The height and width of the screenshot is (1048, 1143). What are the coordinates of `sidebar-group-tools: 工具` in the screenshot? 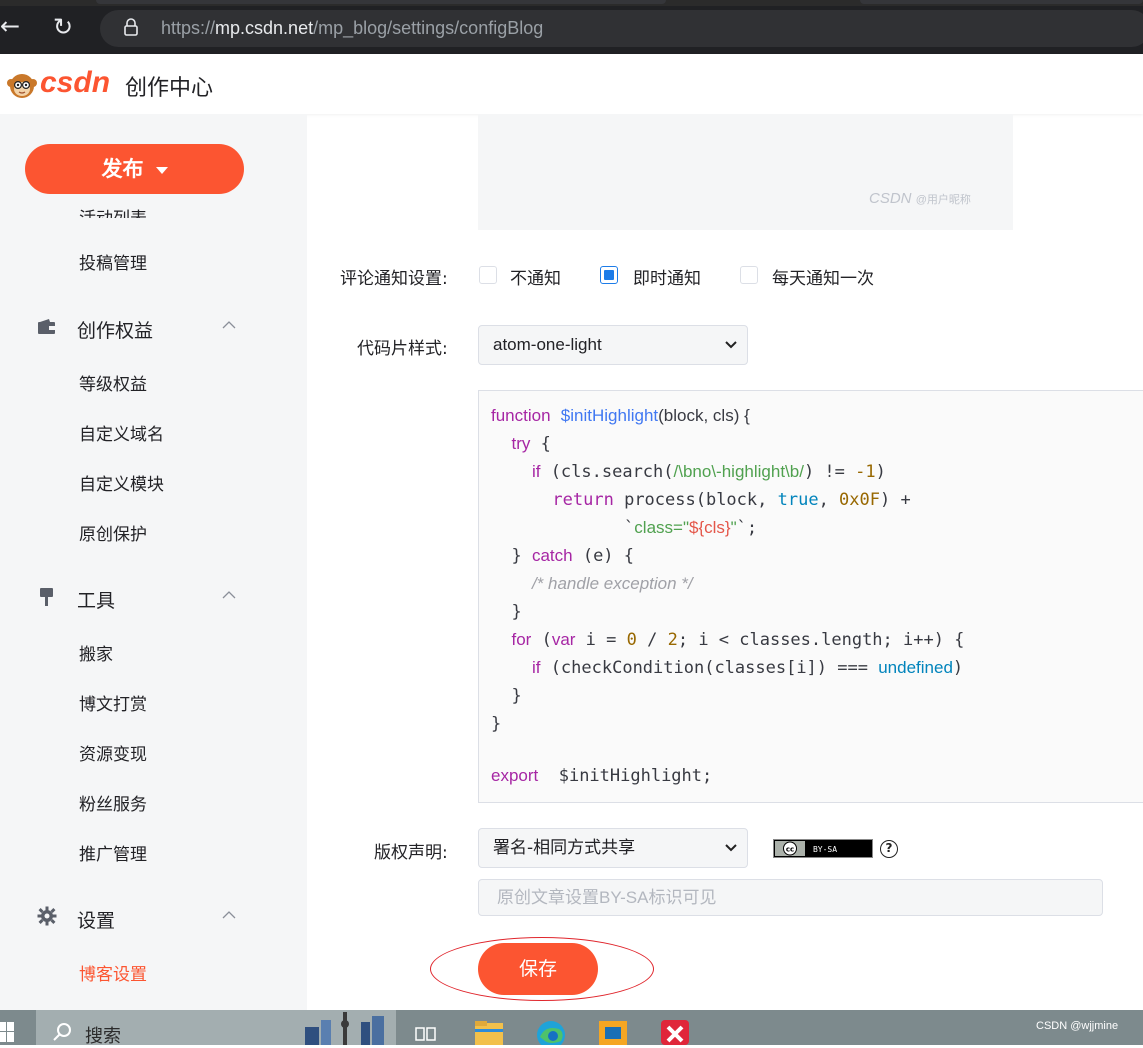 It's located at (96, 599).